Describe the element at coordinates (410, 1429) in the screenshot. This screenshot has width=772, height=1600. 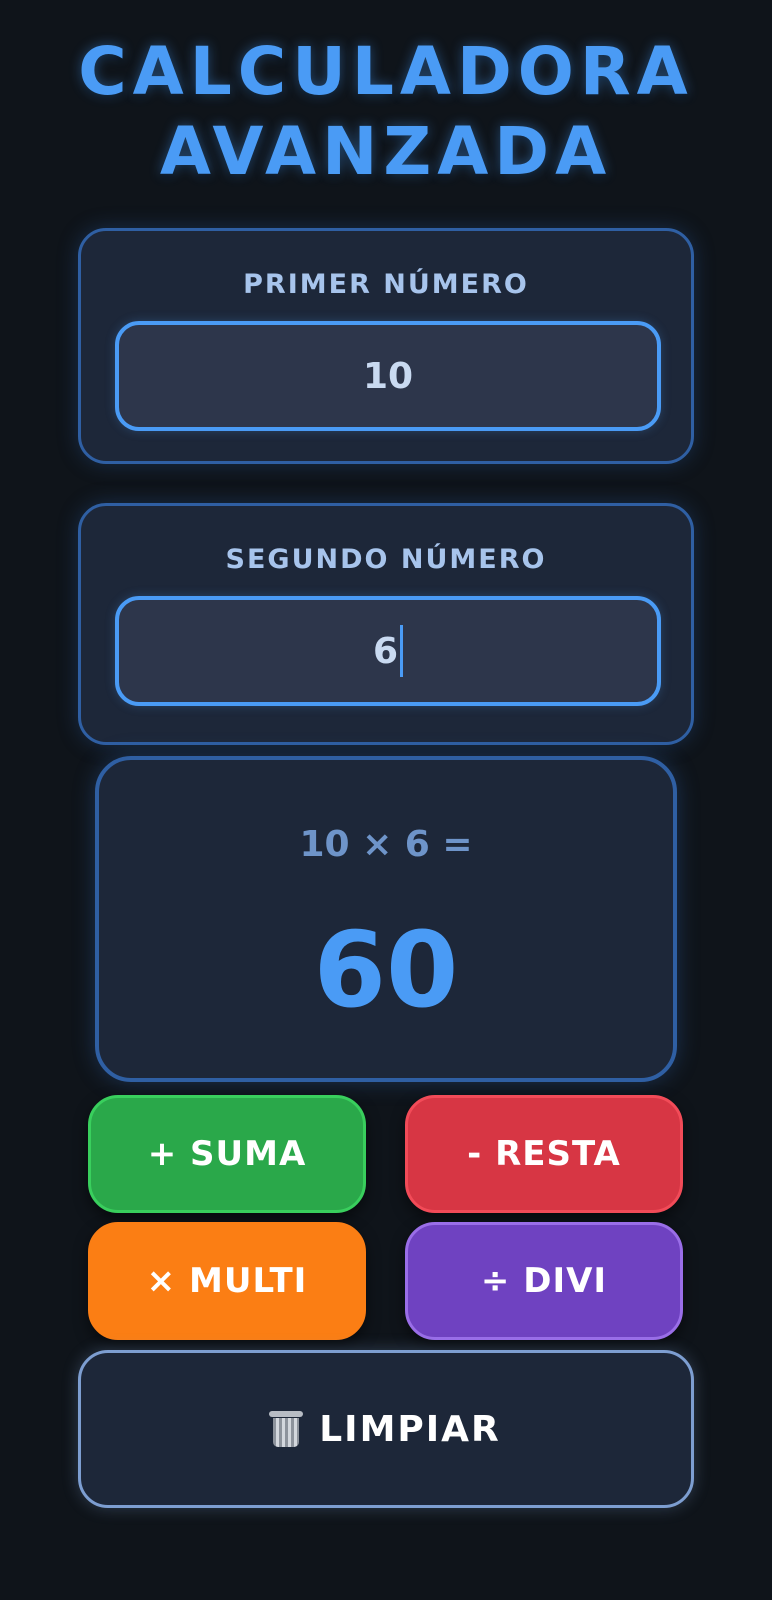
I see `clear-label: LIMPIAR` at that location.